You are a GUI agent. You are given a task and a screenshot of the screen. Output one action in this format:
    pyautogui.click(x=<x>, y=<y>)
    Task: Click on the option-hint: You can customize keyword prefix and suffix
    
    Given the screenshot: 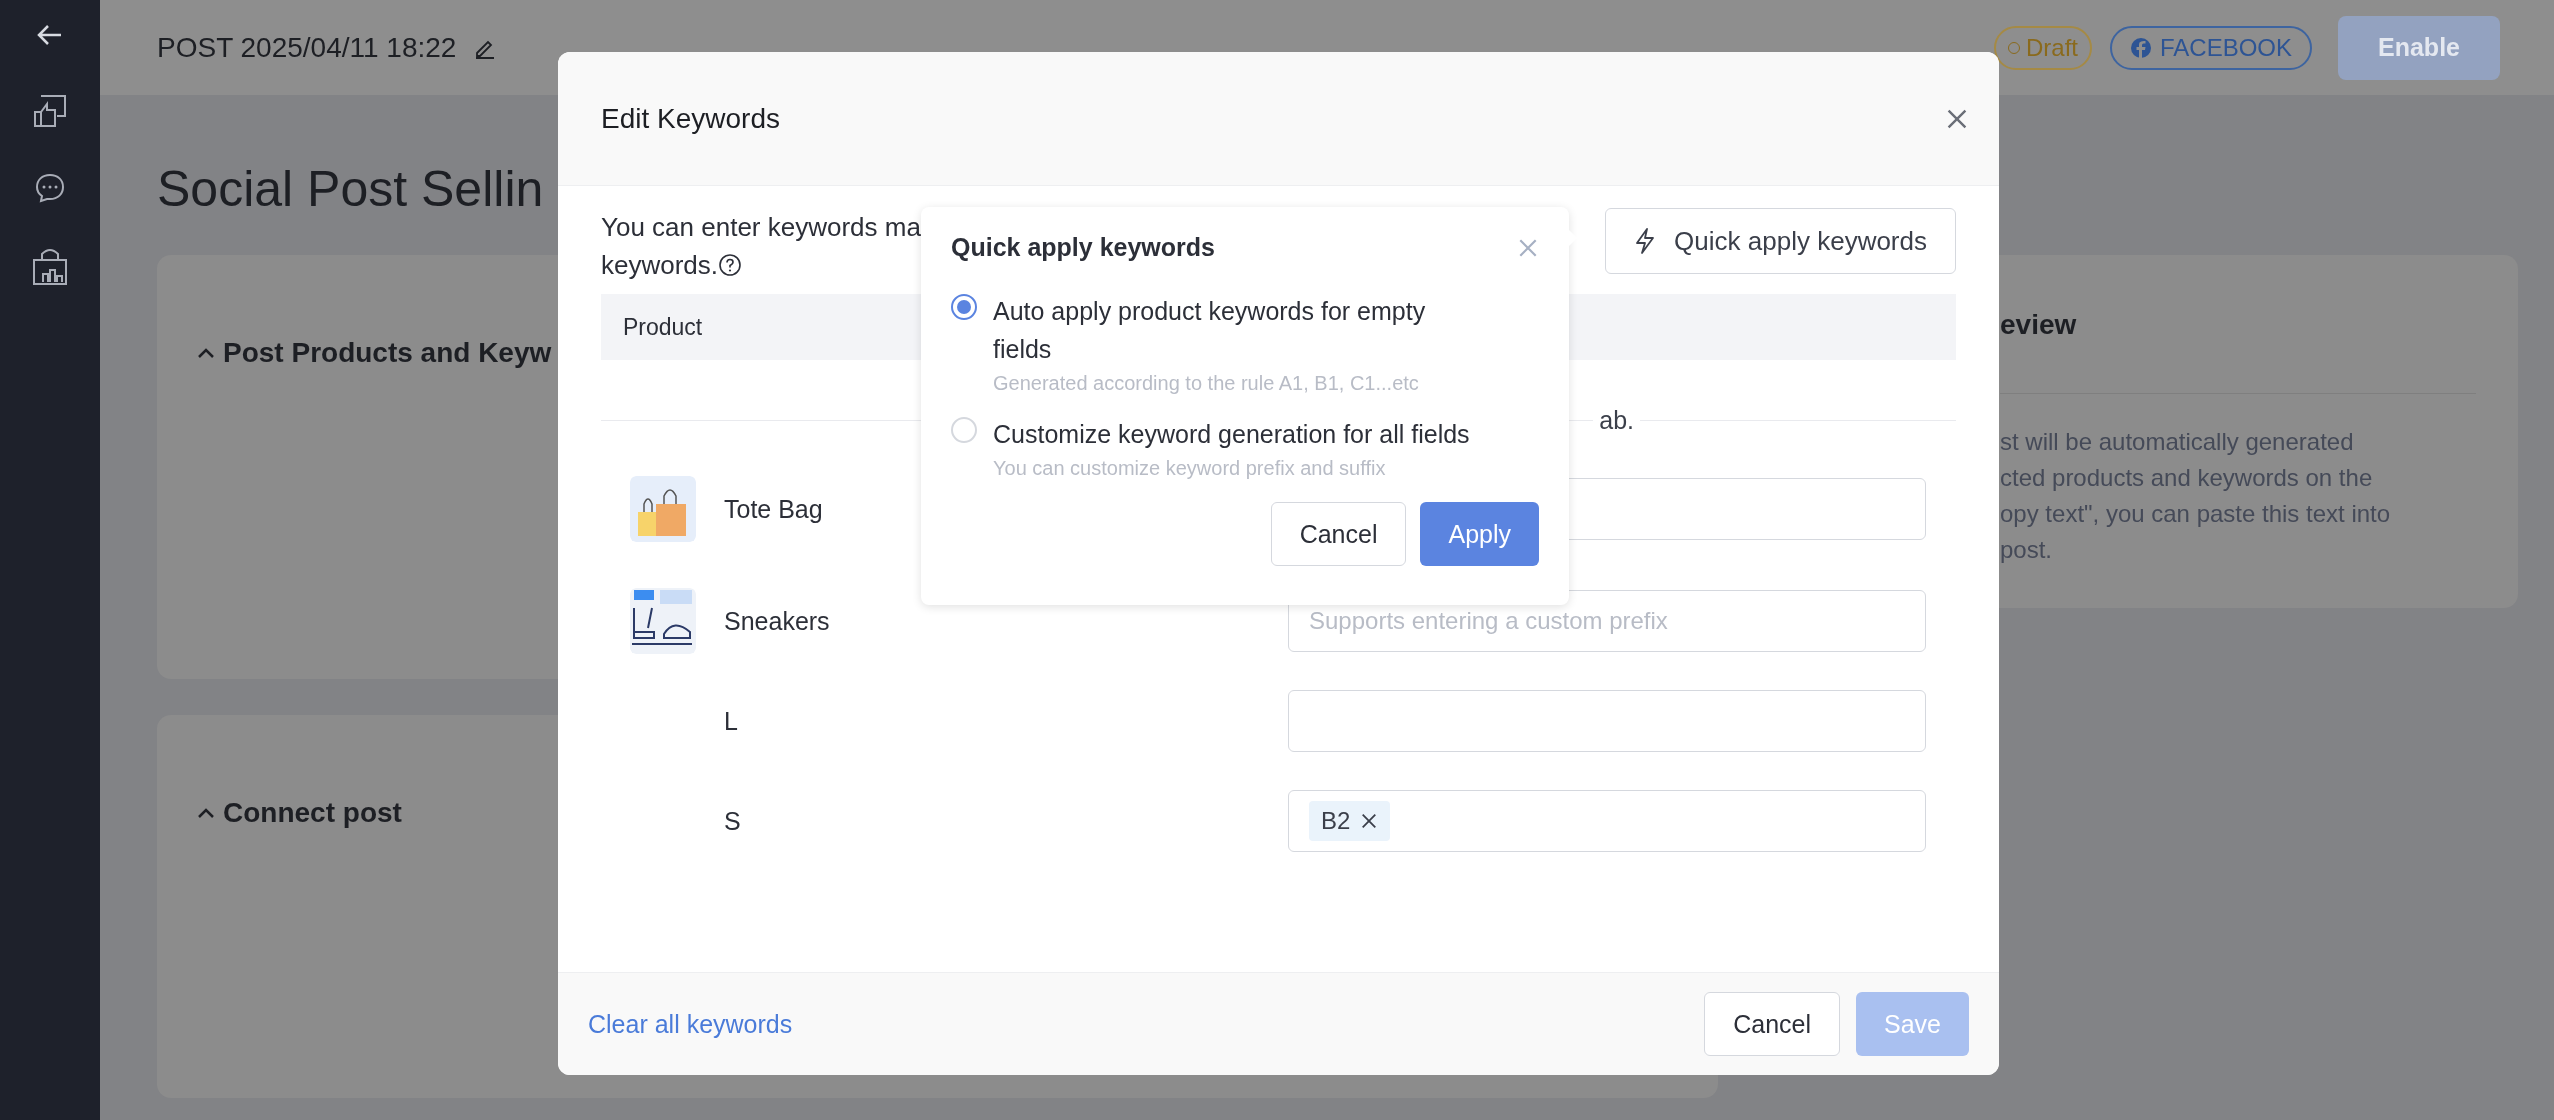 What is the action you would take?
    pyautogui.click(x=1190, y=468)
    